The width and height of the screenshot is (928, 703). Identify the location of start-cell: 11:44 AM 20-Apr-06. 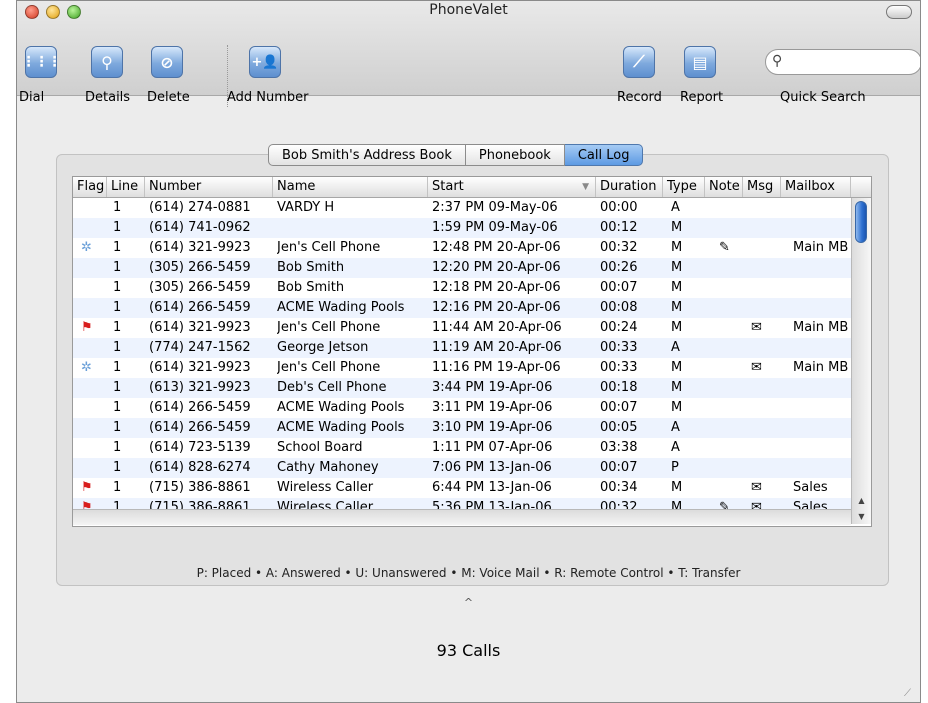
(497, 327).